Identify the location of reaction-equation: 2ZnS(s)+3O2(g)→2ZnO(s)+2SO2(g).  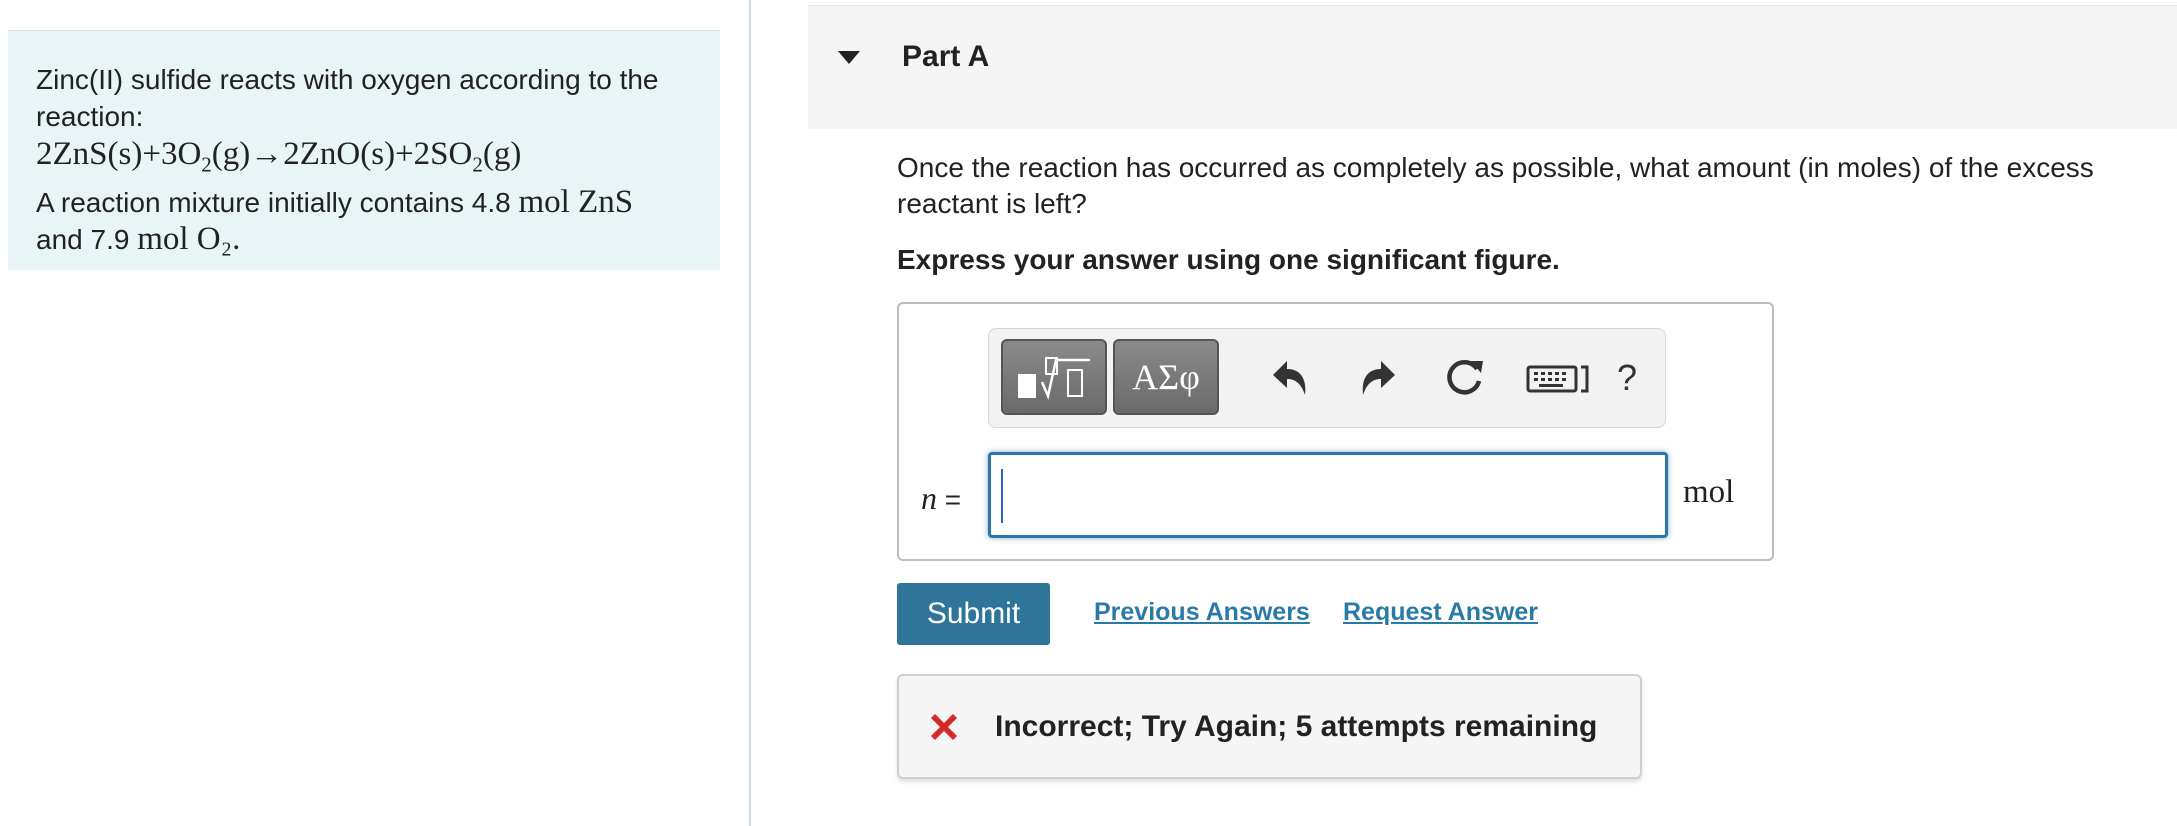
(279, 156).